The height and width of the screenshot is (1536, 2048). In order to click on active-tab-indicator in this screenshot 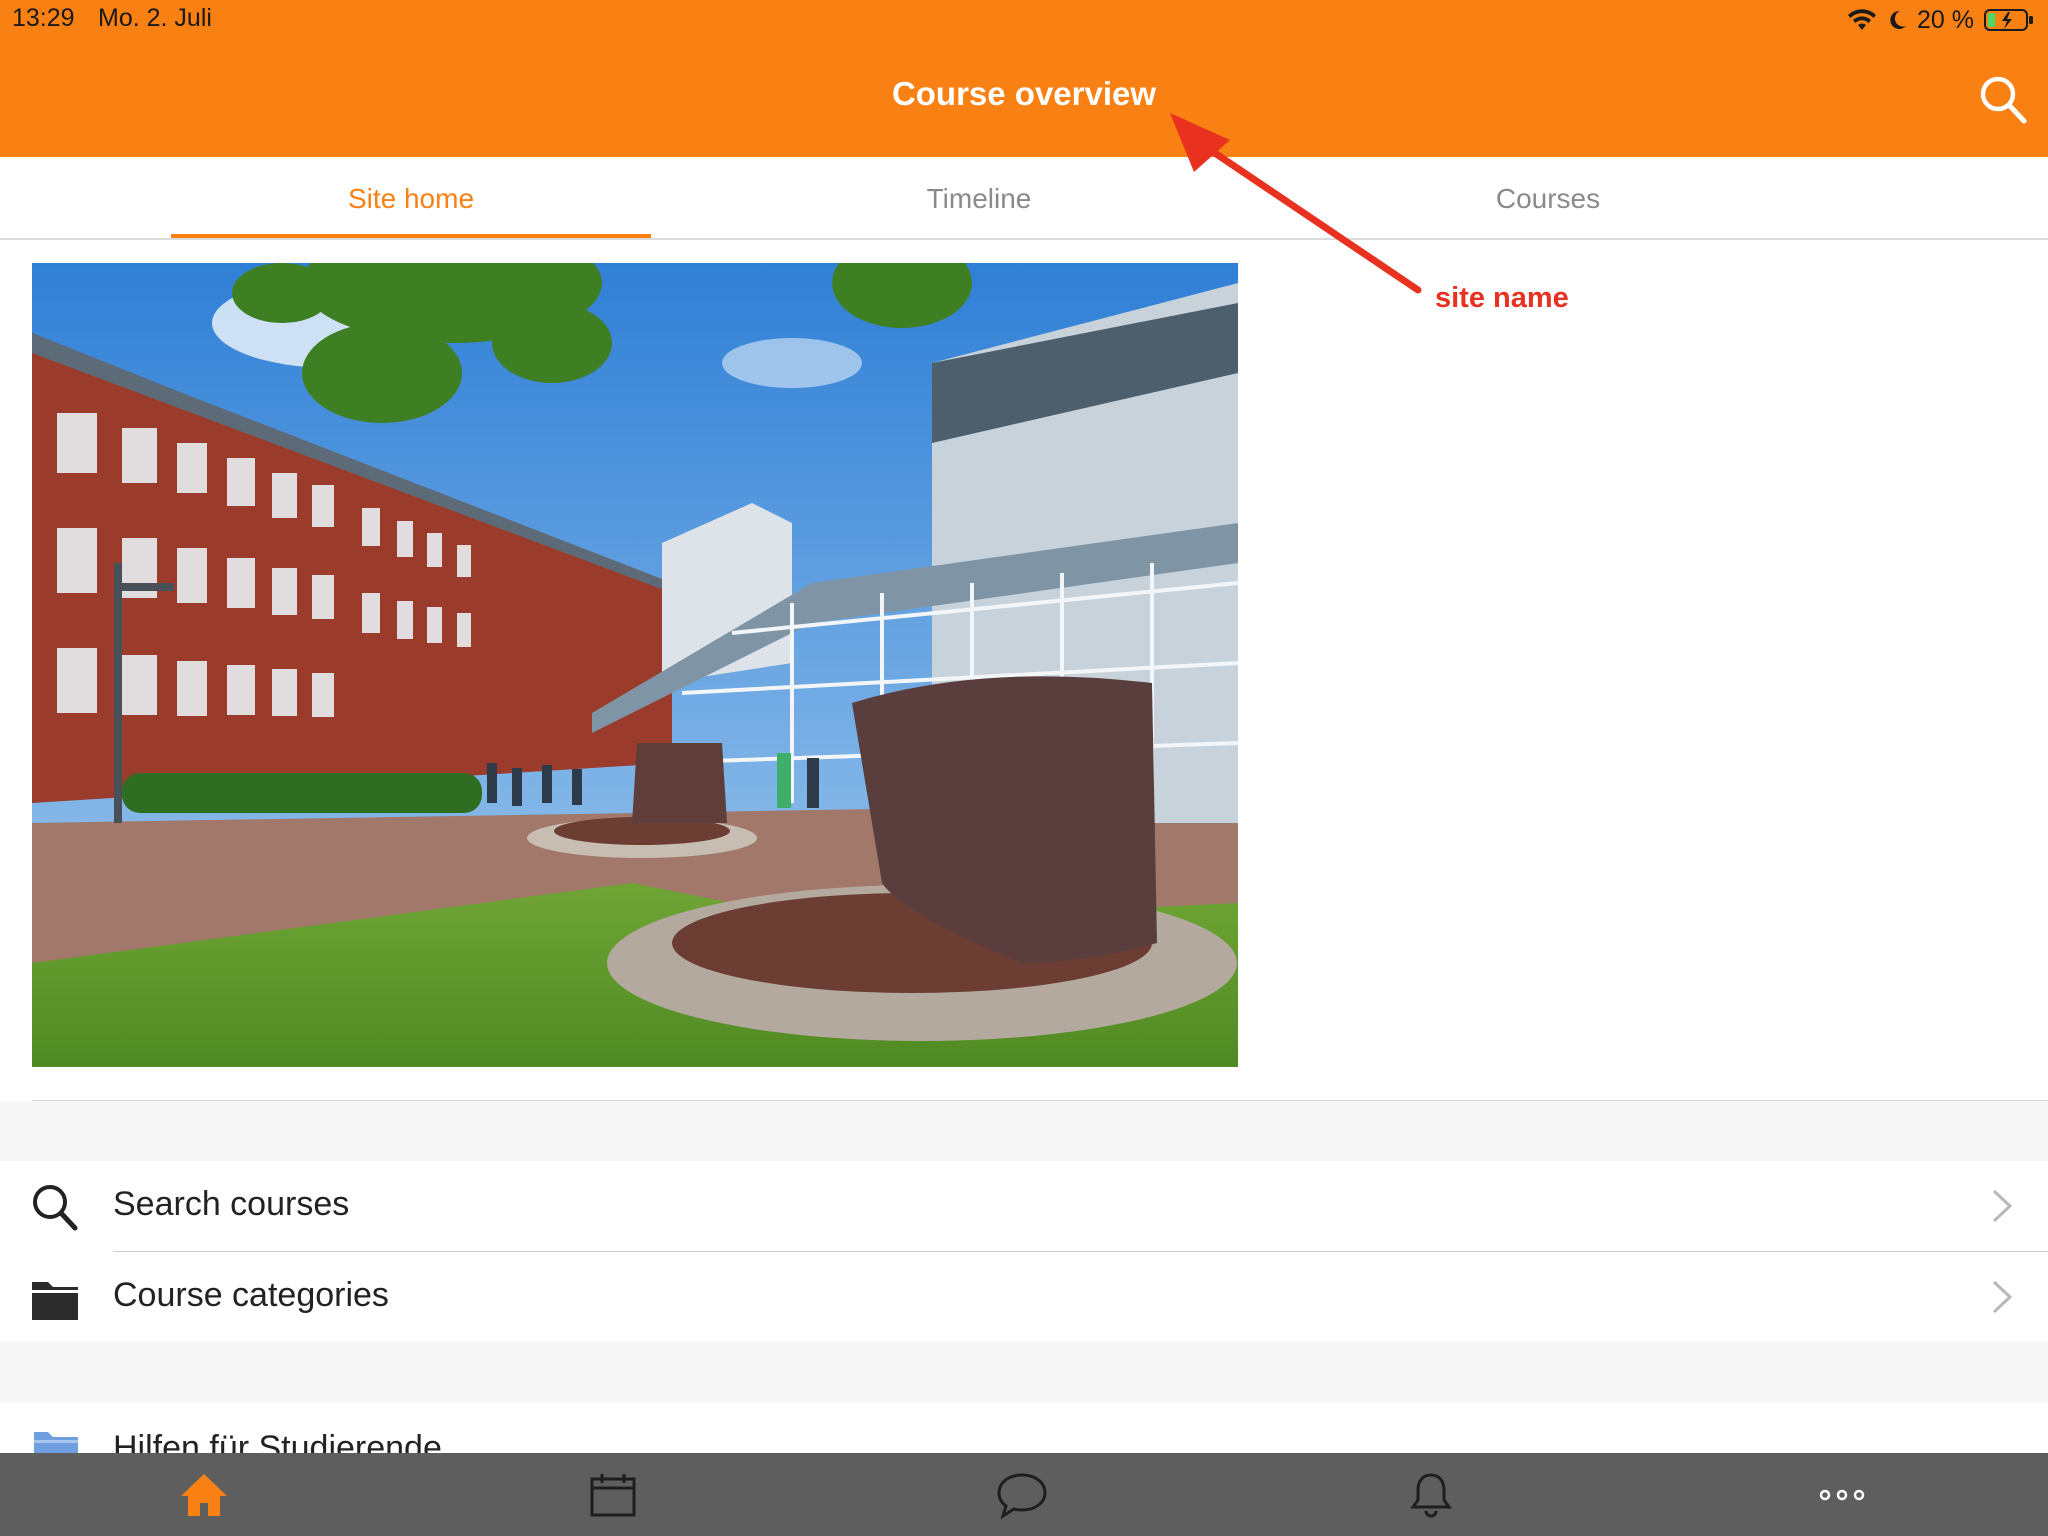, I will do `click(411, 236)`.